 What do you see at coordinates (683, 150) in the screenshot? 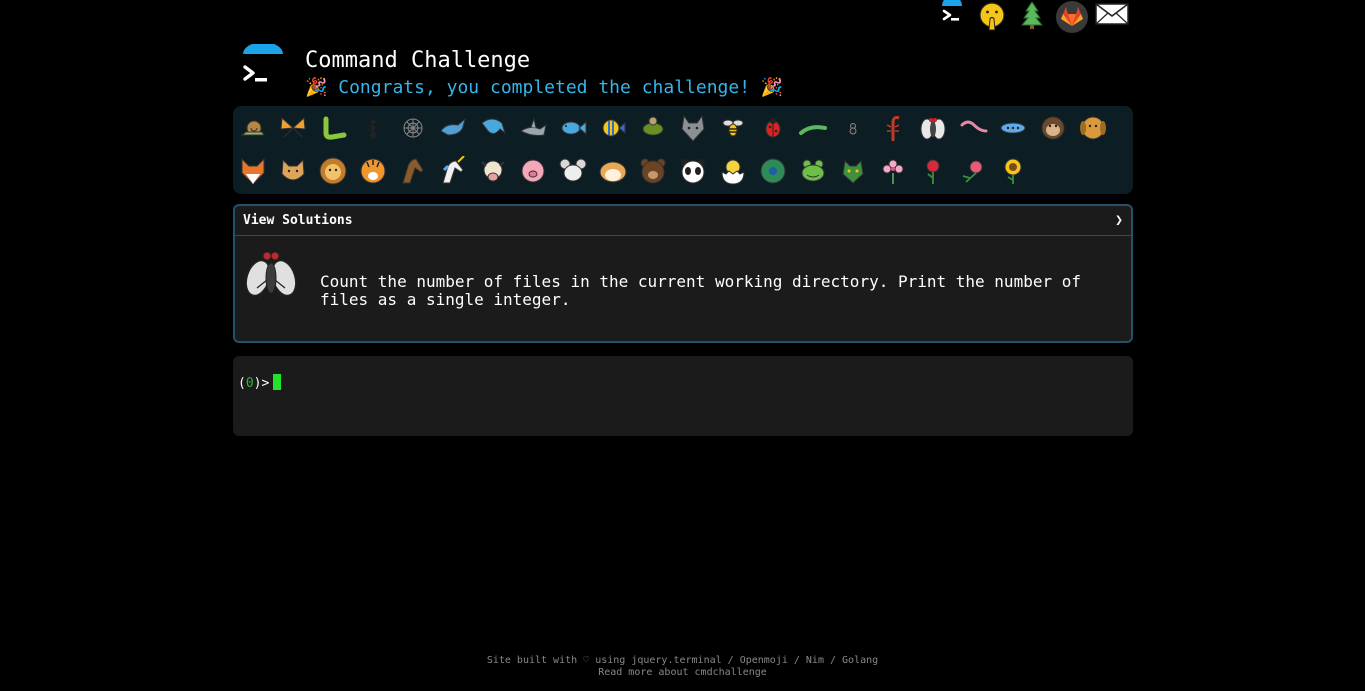
I see `challenge-emoji-bar` at bounding box center [683, 150].